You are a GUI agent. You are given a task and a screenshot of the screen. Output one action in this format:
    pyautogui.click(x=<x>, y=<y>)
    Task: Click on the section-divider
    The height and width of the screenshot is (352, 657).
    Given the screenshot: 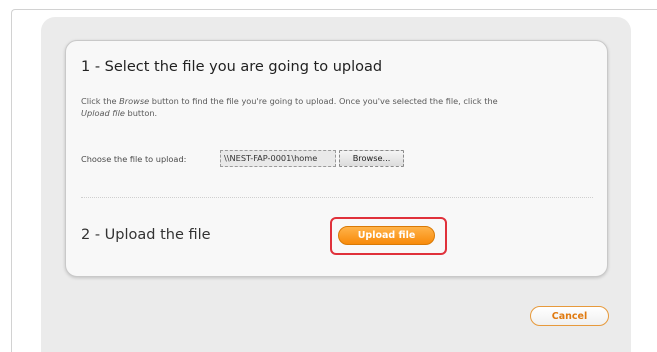 What is the action you would take?
    pyautogui.click(x=337, y=197)
    